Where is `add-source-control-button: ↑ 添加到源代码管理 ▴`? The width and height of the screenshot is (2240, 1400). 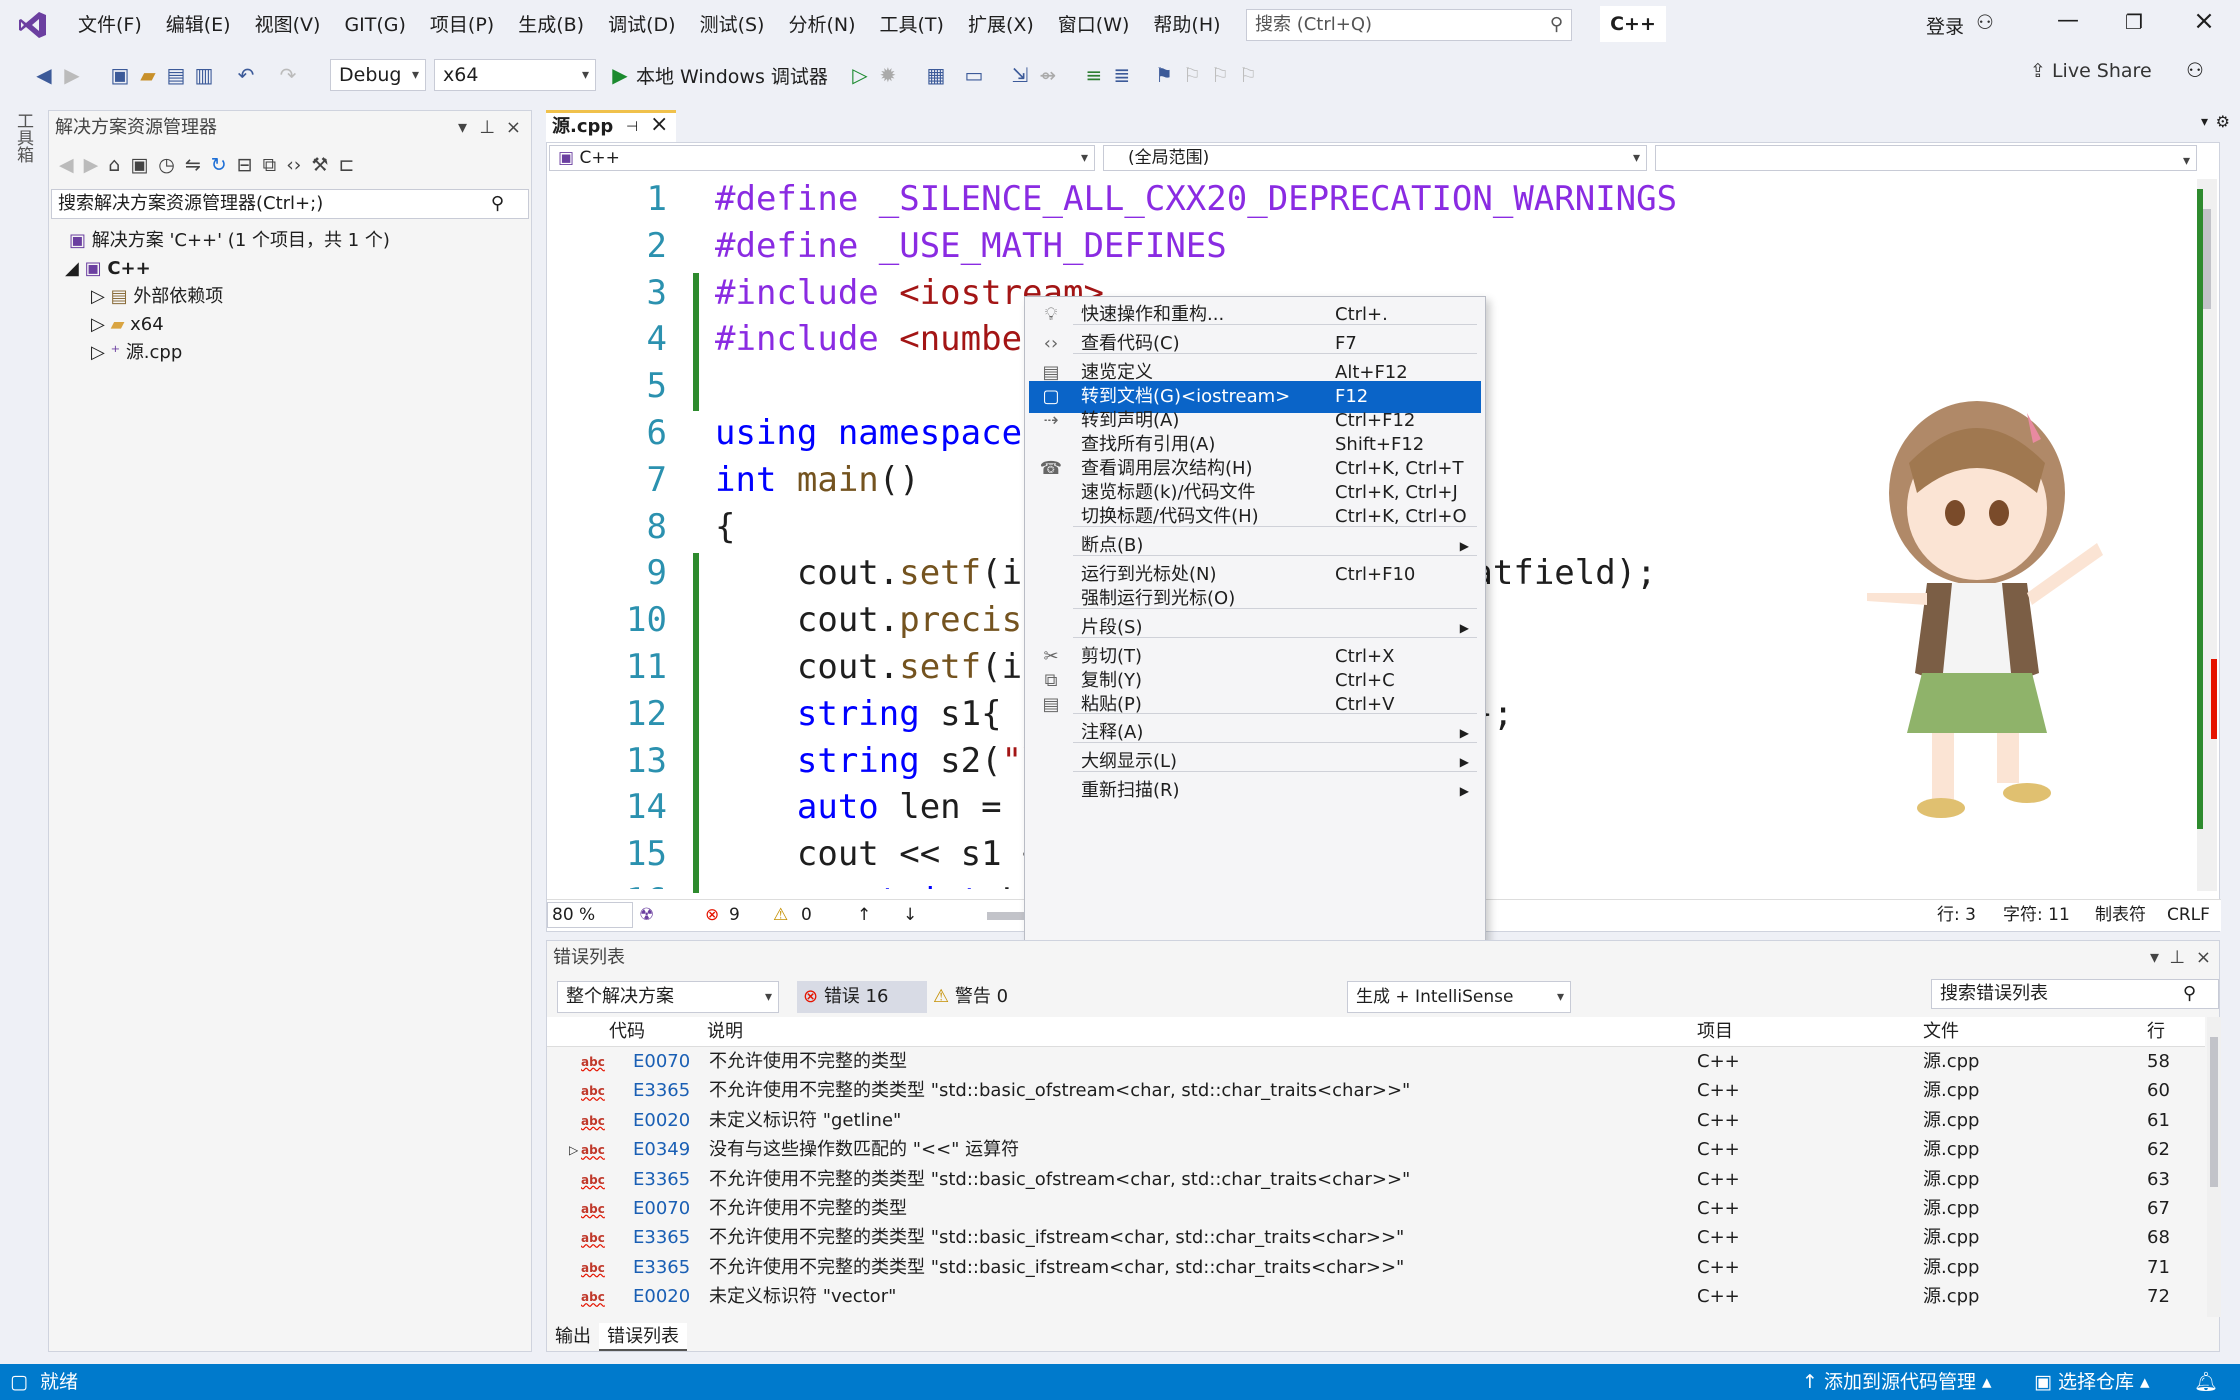 add-source-control-button: ↑ 添加到源代码管理 ▴ is located at coordinates (1897, 1382).